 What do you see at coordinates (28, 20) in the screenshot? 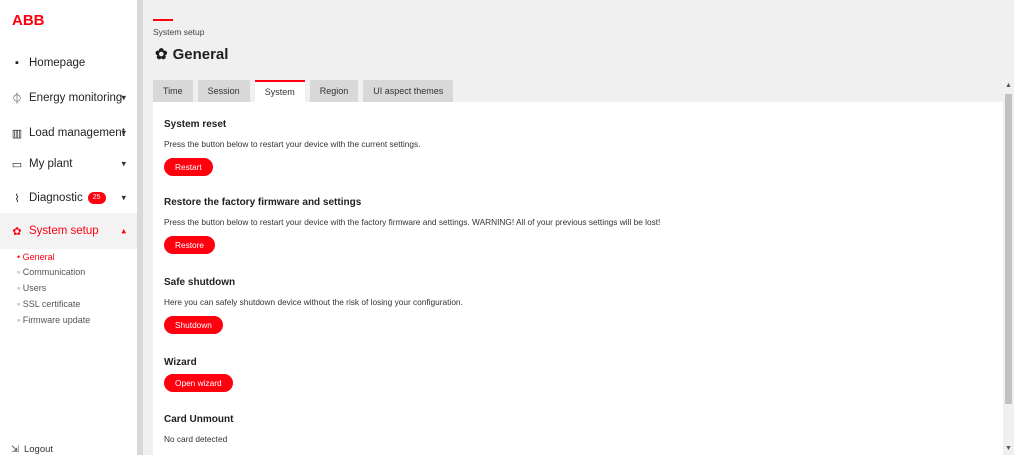
I see `abb-logo: ABB` at bounding box center [28, 20].